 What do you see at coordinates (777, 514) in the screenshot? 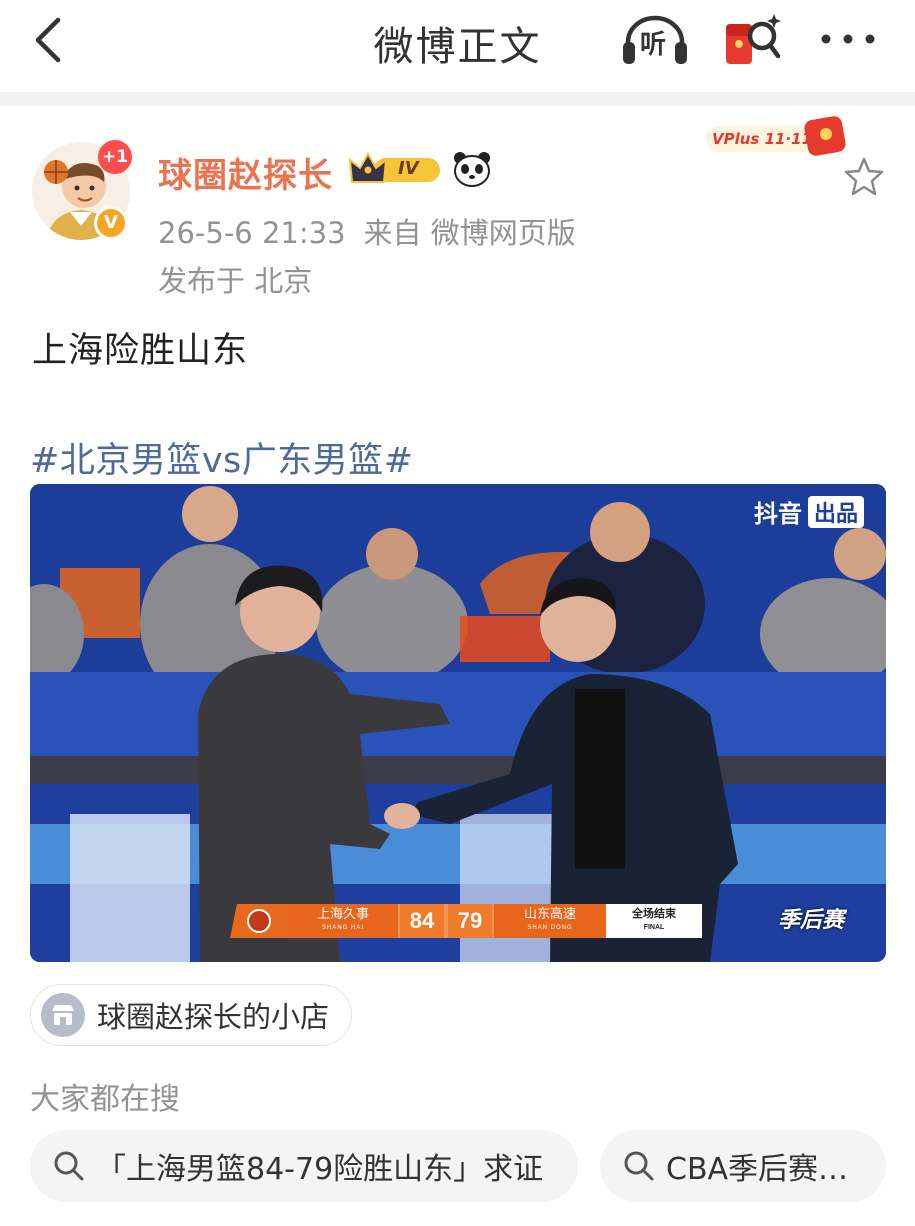
I see `watermark-app: 抖音` at bounding box center [777, 514].